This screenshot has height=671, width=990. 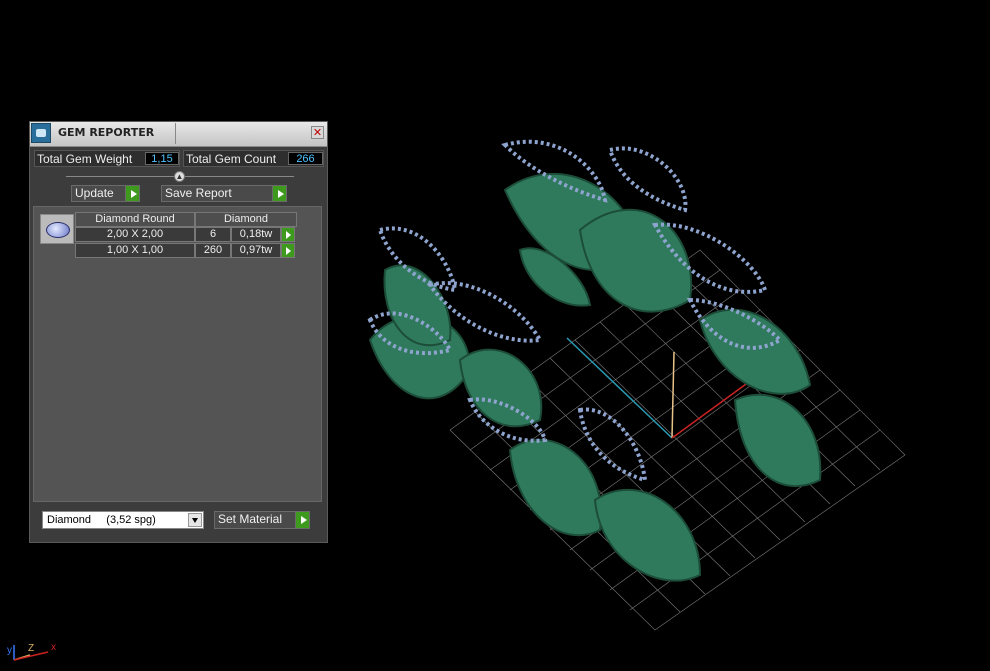 What do you see at coordinates (213, 250) in the screenshot?
I see `gem-count: 260` at bounding box center [213, 250].